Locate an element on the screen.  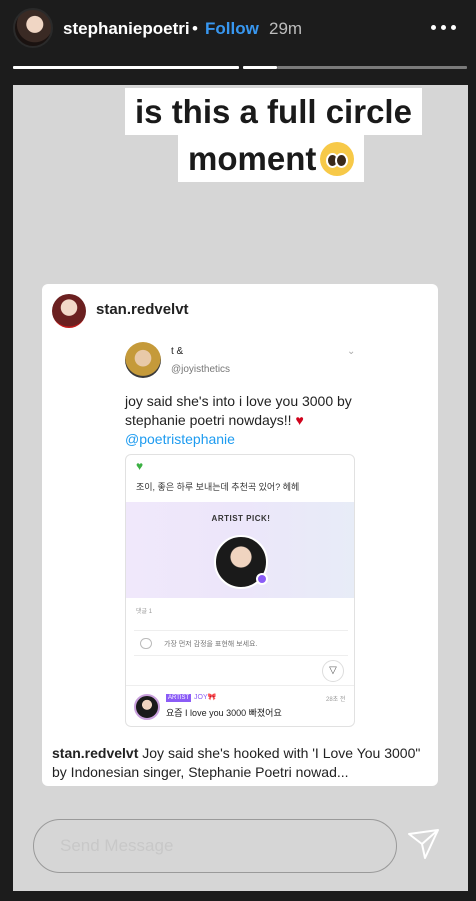
filter-icon: ▽ is located at coordinates (333, 671).